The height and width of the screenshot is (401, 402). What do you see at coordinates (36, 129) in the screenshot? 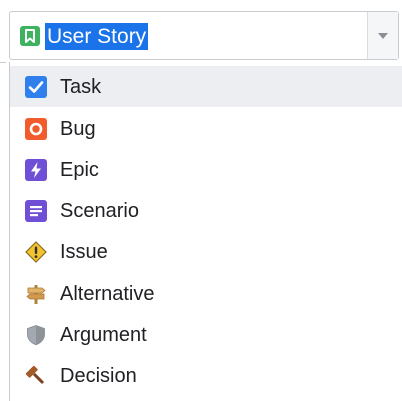
I see `bug-icon` at bounding box center [36, 129].